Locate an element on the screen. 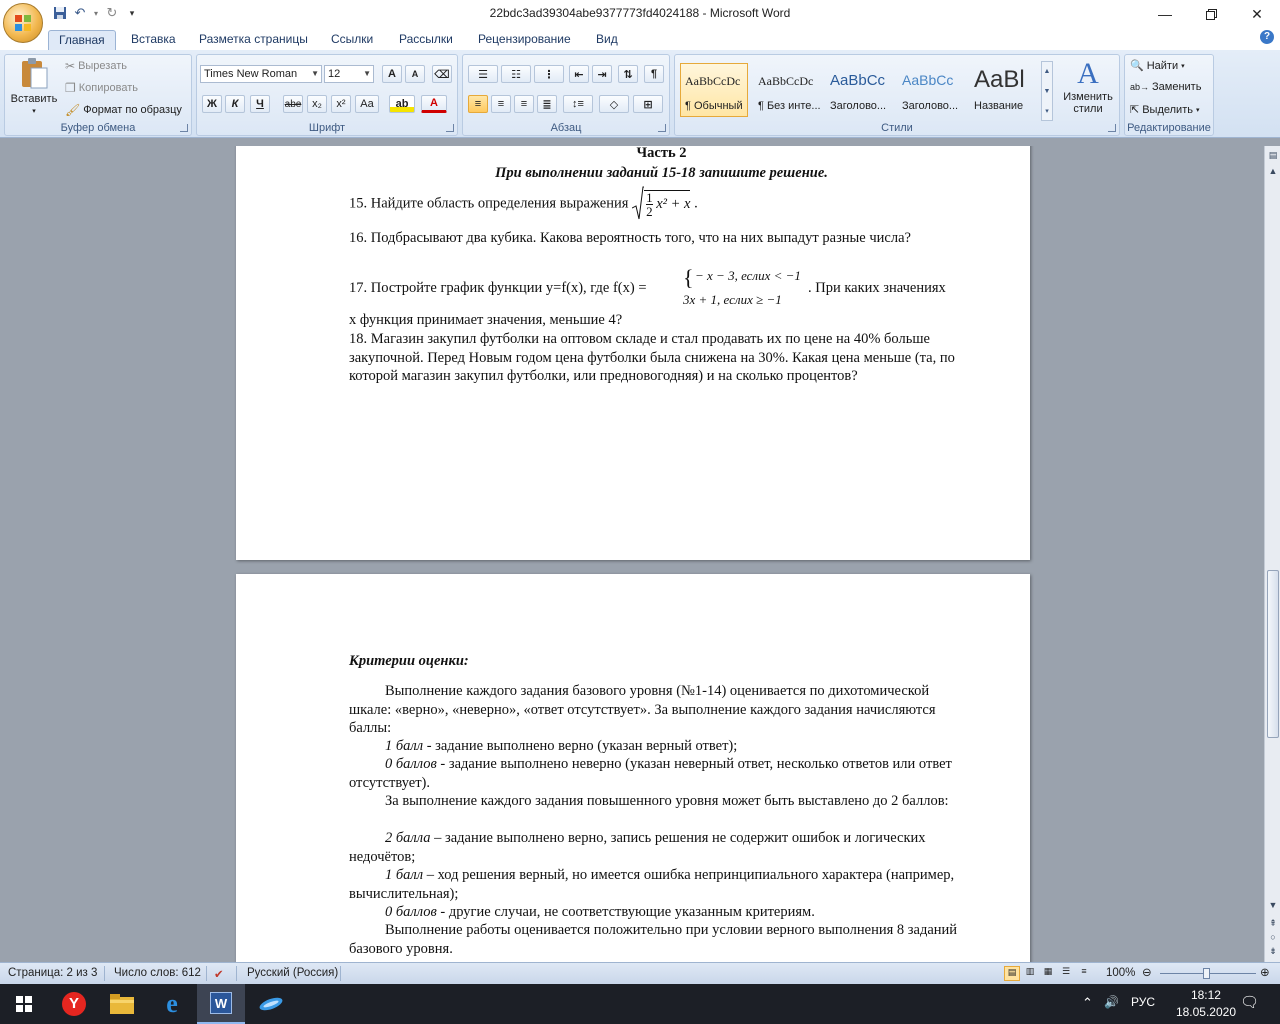  ruler-toggle-icon: ▤ is located at coordinates (1273, 155).